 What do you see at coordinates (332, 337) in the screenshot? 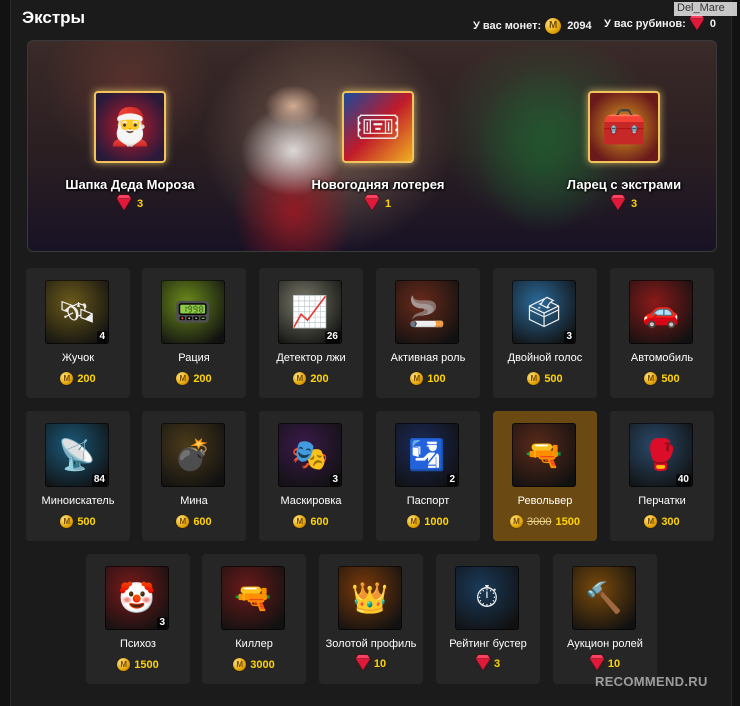
I see `item-count-badge: 26` at bounding box center [332, 337].